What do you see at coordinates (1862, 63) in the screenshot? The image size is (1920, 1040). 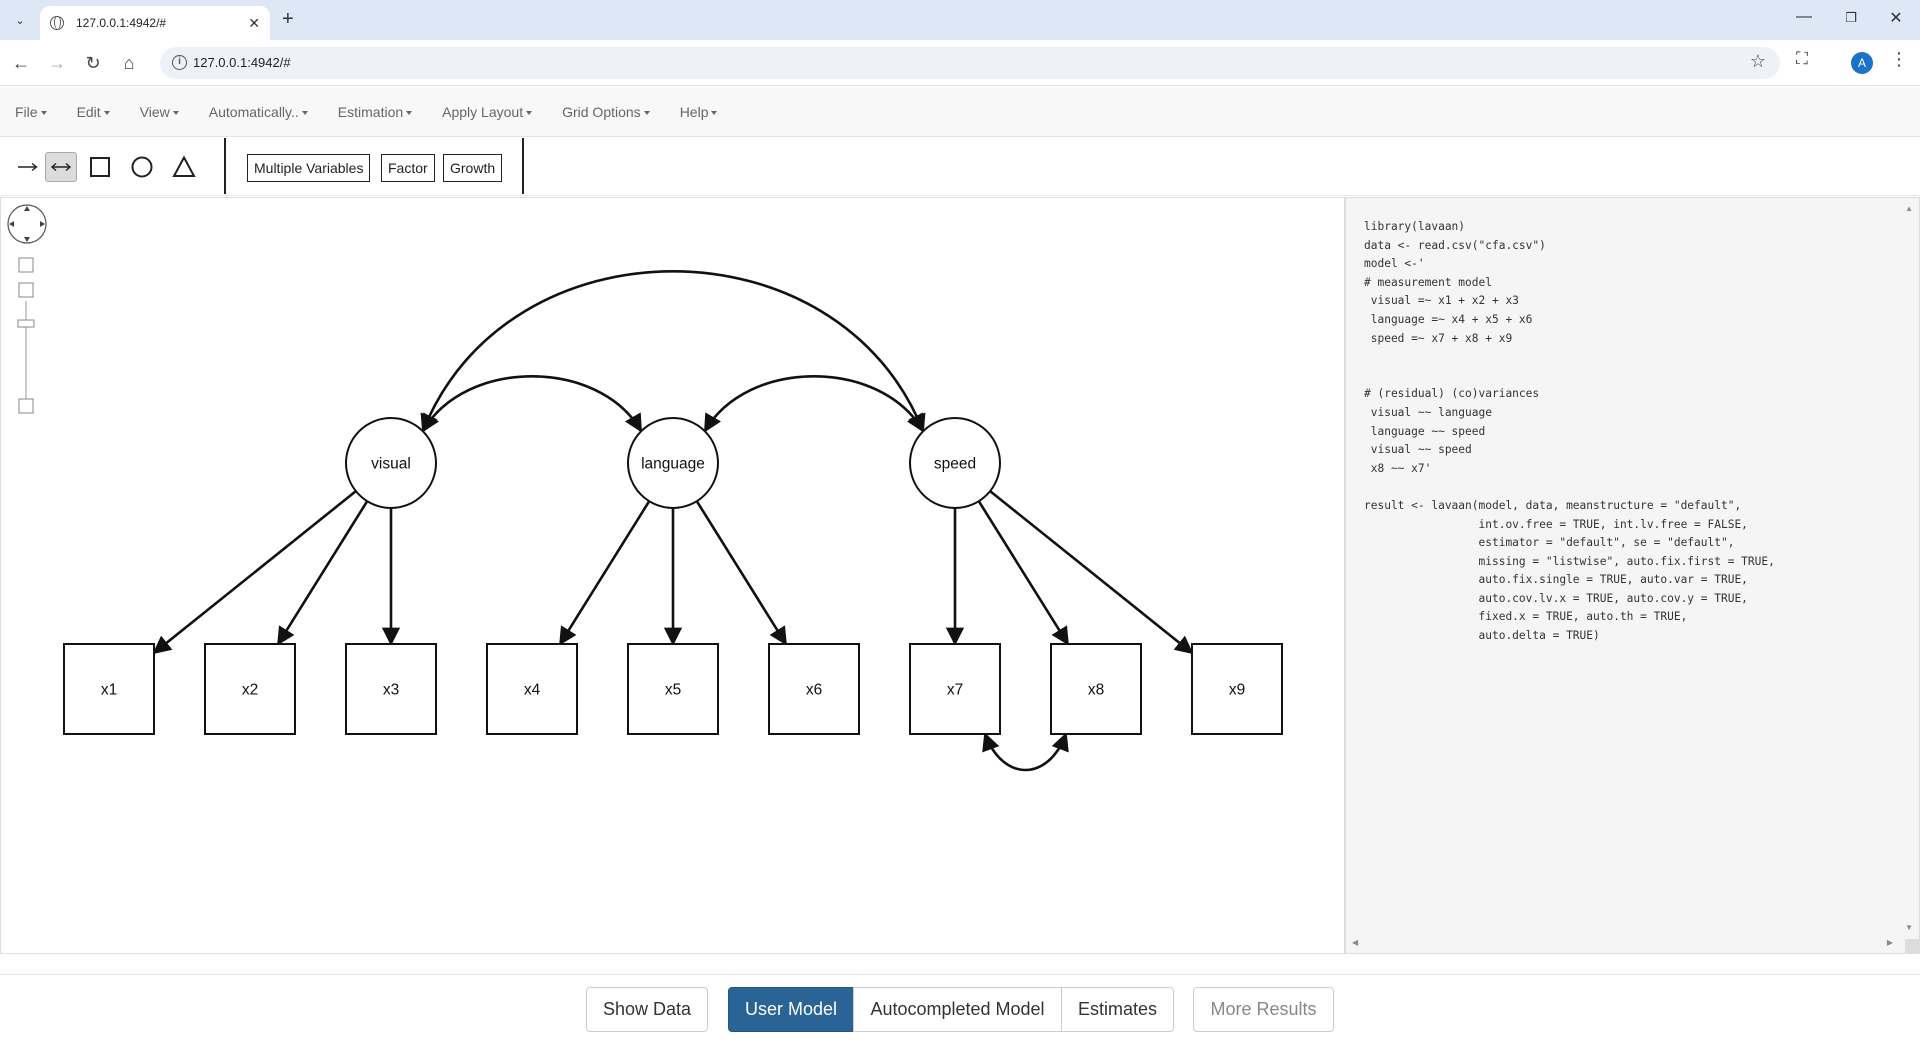 I see `profile-avatar: A` at bounding box center [1862, 63].